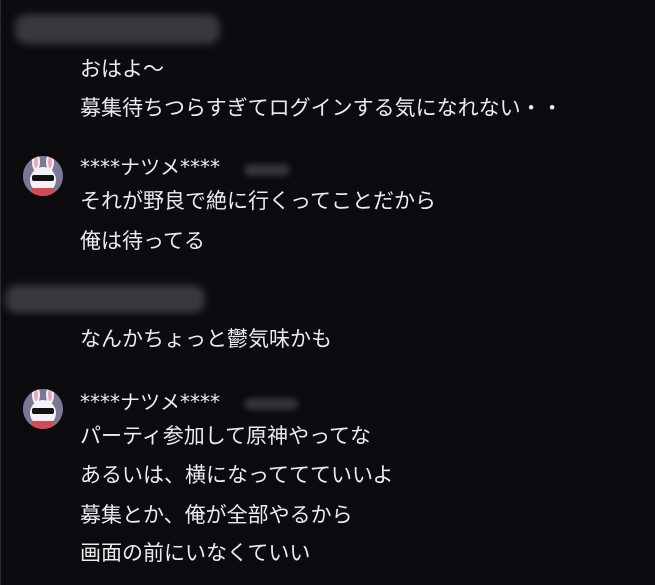 This screenshot has height=585, width=655. Describe the element at coordinates (206, 339) in the screenshot. I see `message-text: なんかちょっと鬱気味かも` at that location.